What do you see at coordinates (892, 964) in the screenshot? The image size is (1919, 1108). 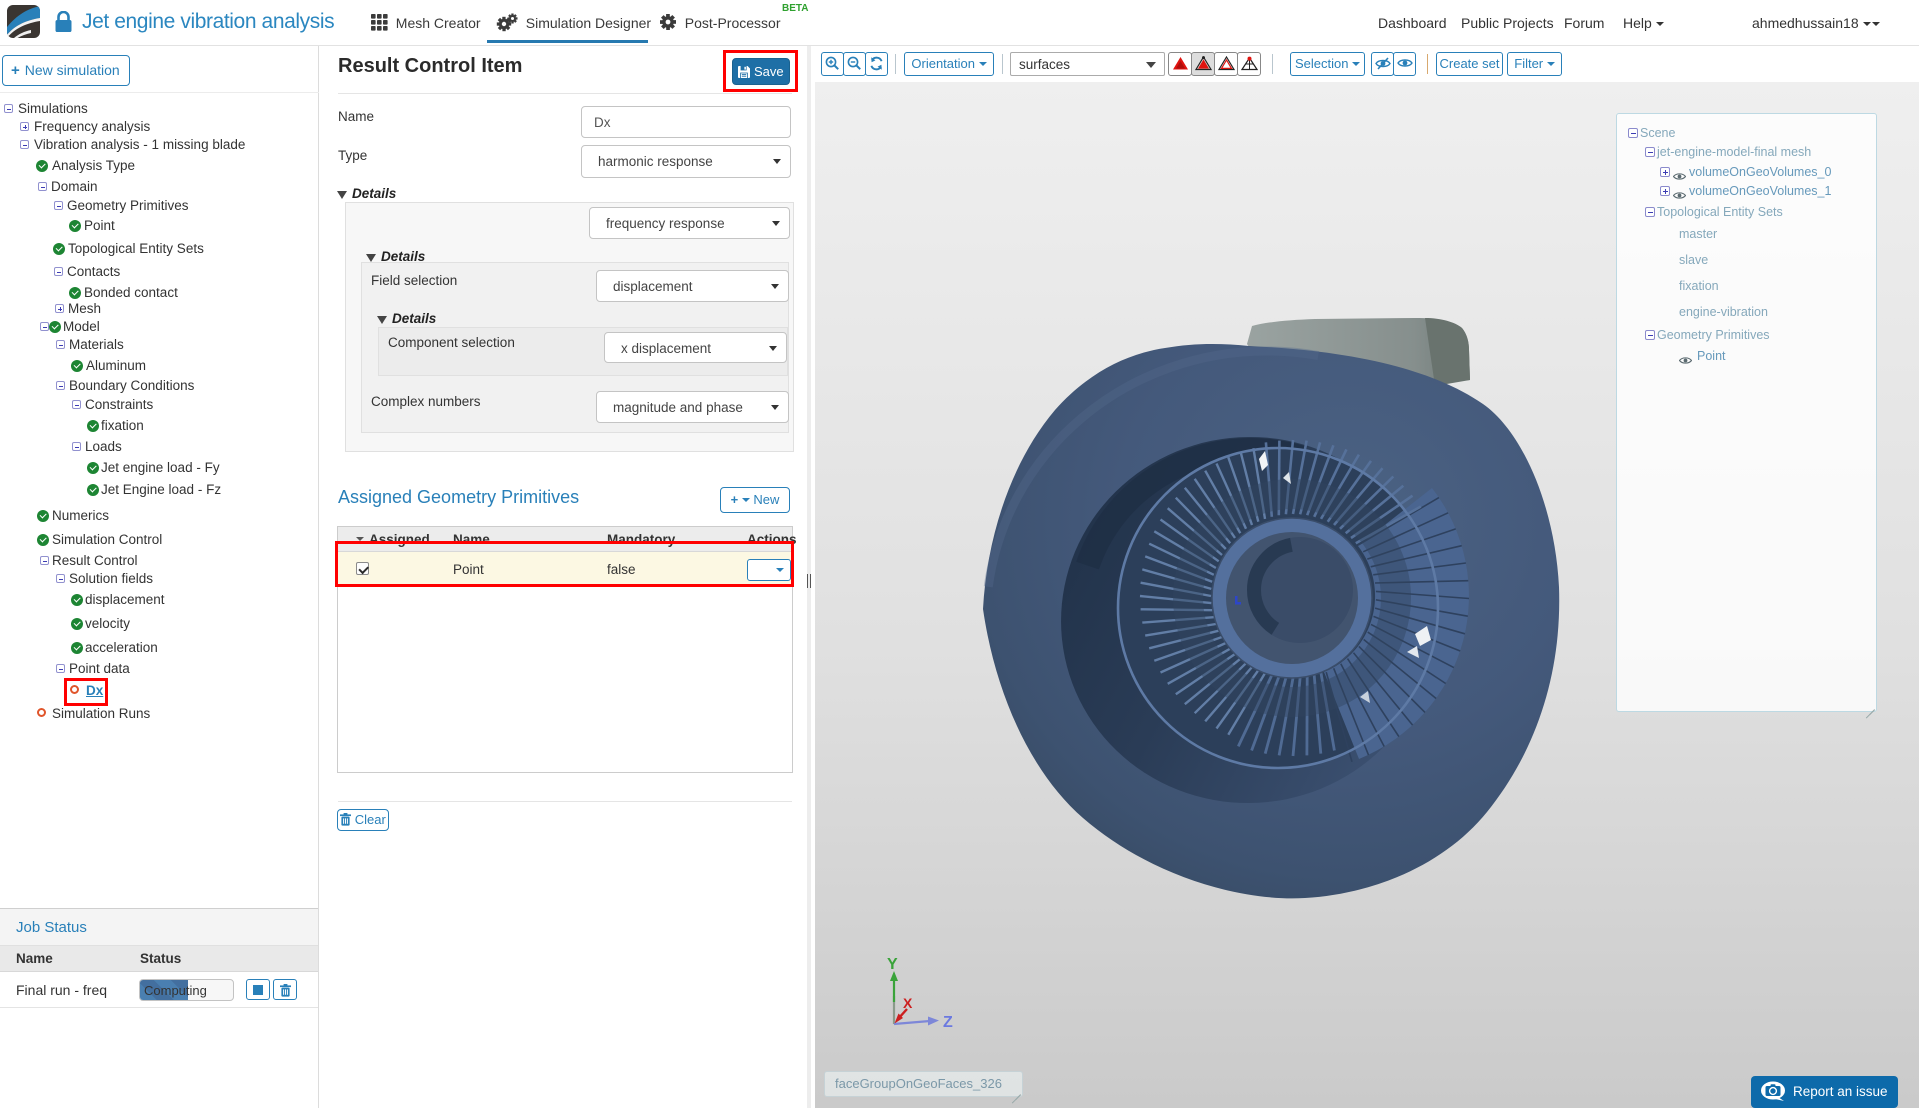 I see `svg-text: Y` at bounding box center [892, 964].